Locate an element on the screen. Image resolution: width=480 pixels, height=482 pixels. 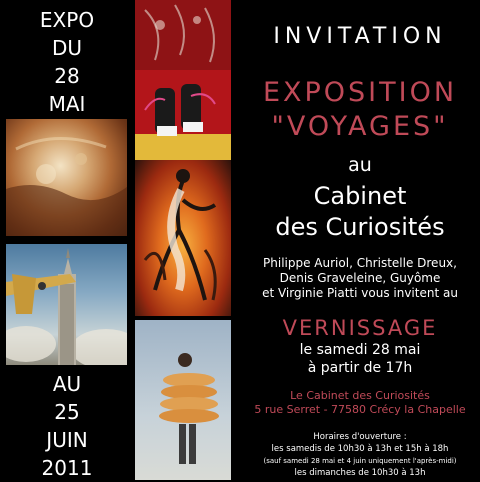
address-line1: Le Cabinet des Curiosités is located at coordinates (360, 395).